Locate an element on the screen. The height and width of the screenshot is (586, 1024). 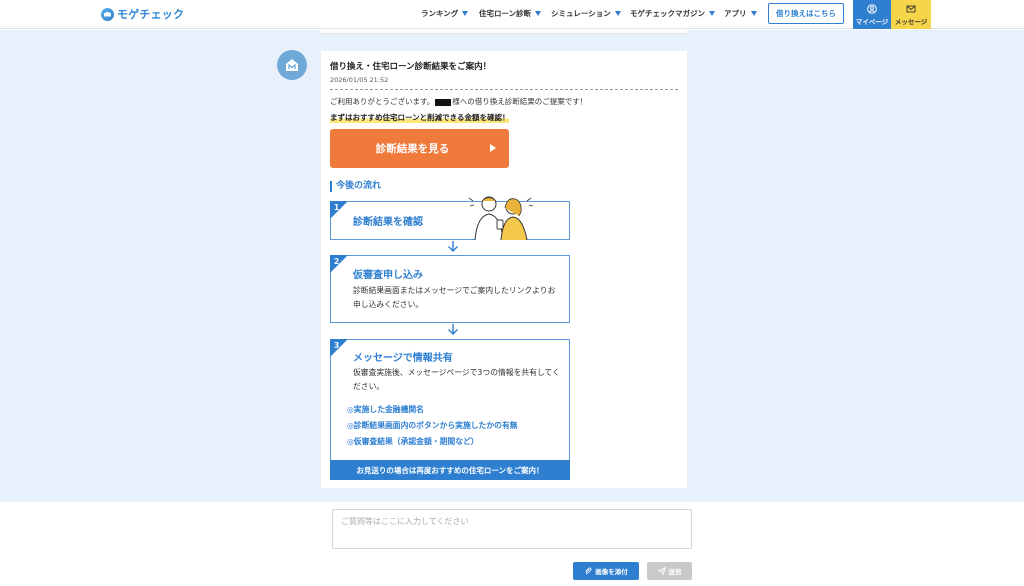
message-body: ご利用ありがとうございます。 様への借り換え診断結果のご提案です！ is located at coordinates (458, 101).